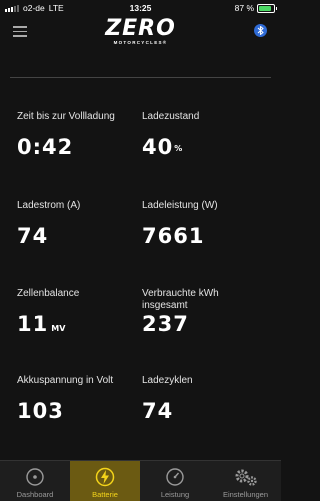 This screenshot has width=320, height=501. I want to click on soc-value: 40, so click(158, 147).